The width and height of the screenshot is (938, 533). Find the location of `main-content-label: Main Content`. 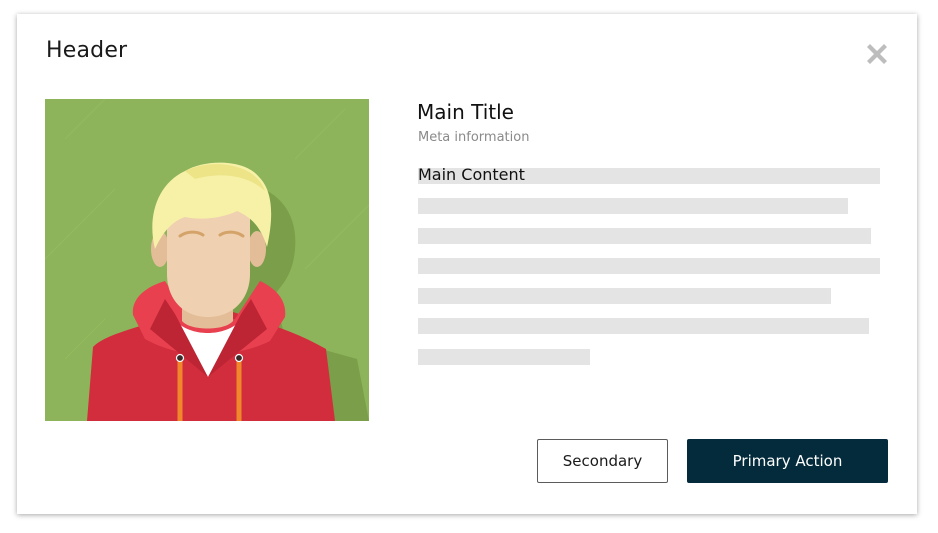

main-content-label: Main Content is located at coordinates (471, 174).